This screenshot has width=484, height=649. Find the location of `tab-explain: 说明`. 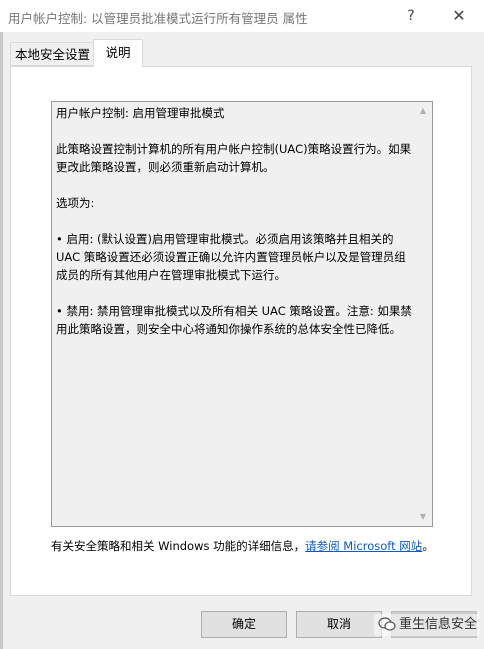

tab-explain: 说明 is located at coordinates (118, 53).